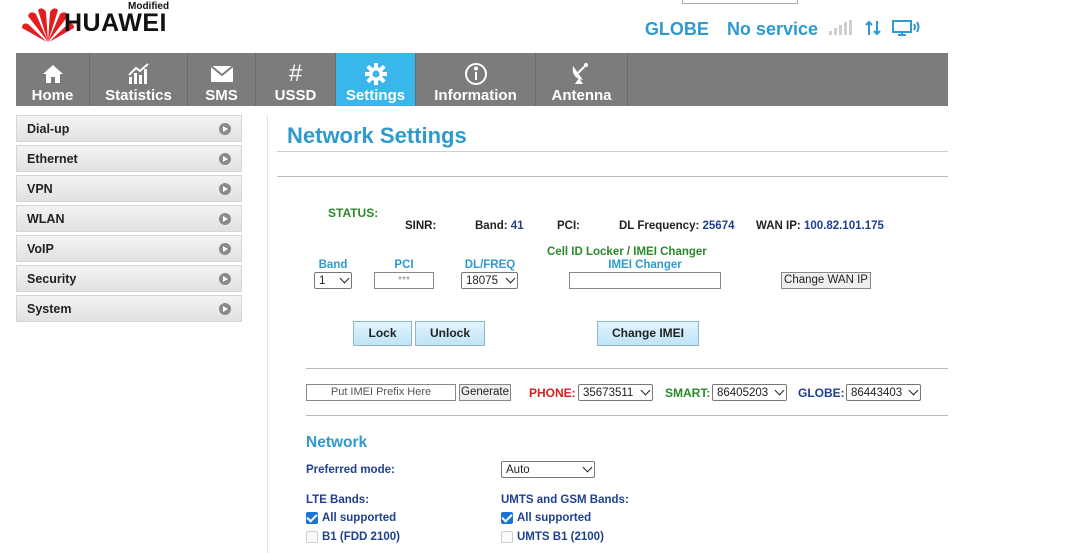 The height and width of the screenshot is (553, 1080). I want to click on change-wan-ip-button: Change WAN IP, so click(826, 280).